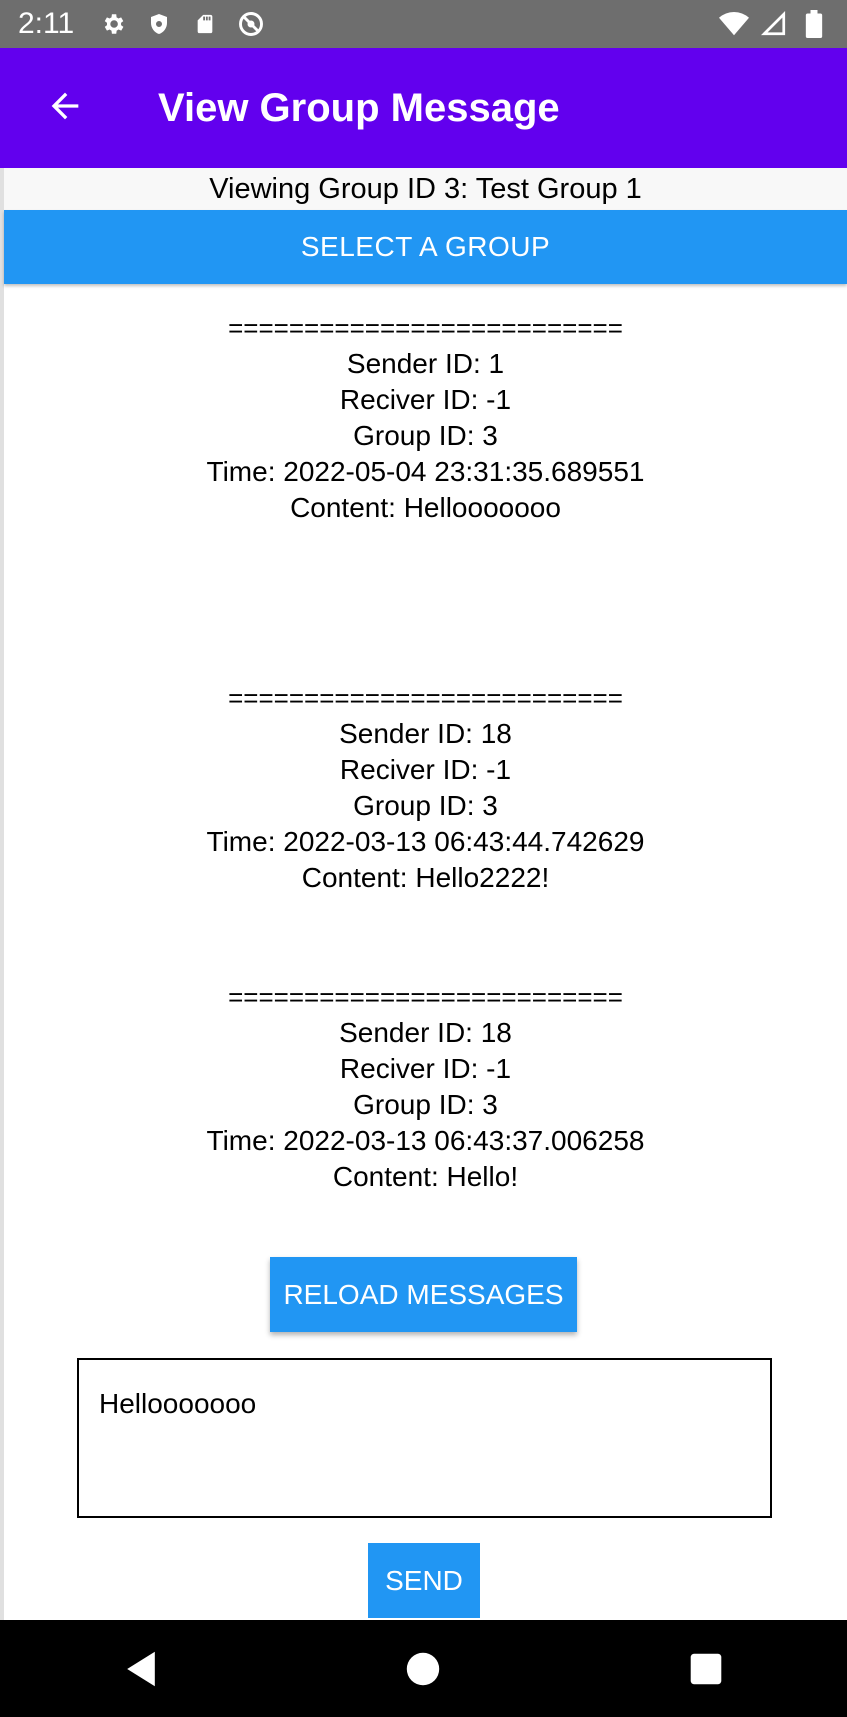 Image resolution: width=847 pixels, height=1717 pixels. I want to click on back-button, so click(65, 108).